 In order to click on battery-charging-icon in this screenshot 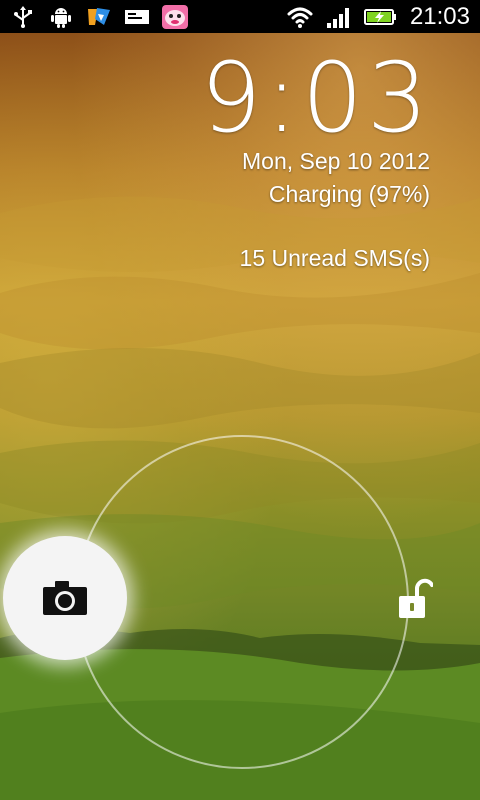, I will do `click(379, 16)`.